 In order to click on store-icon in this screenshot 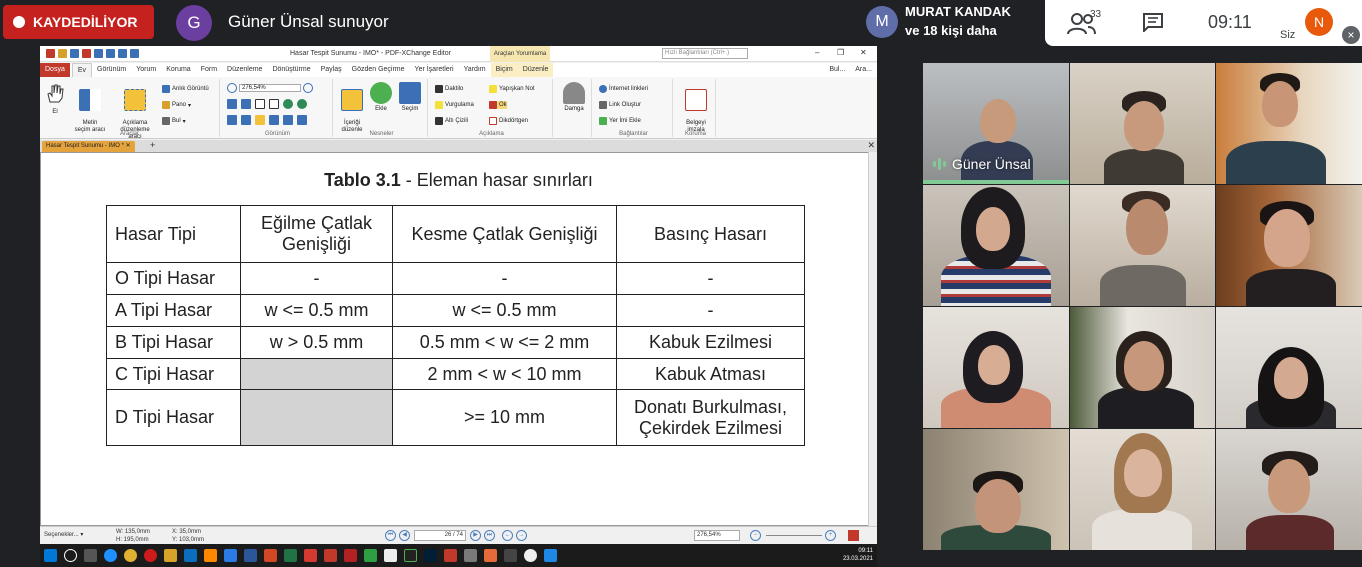, I will do `click(230, 555)`.